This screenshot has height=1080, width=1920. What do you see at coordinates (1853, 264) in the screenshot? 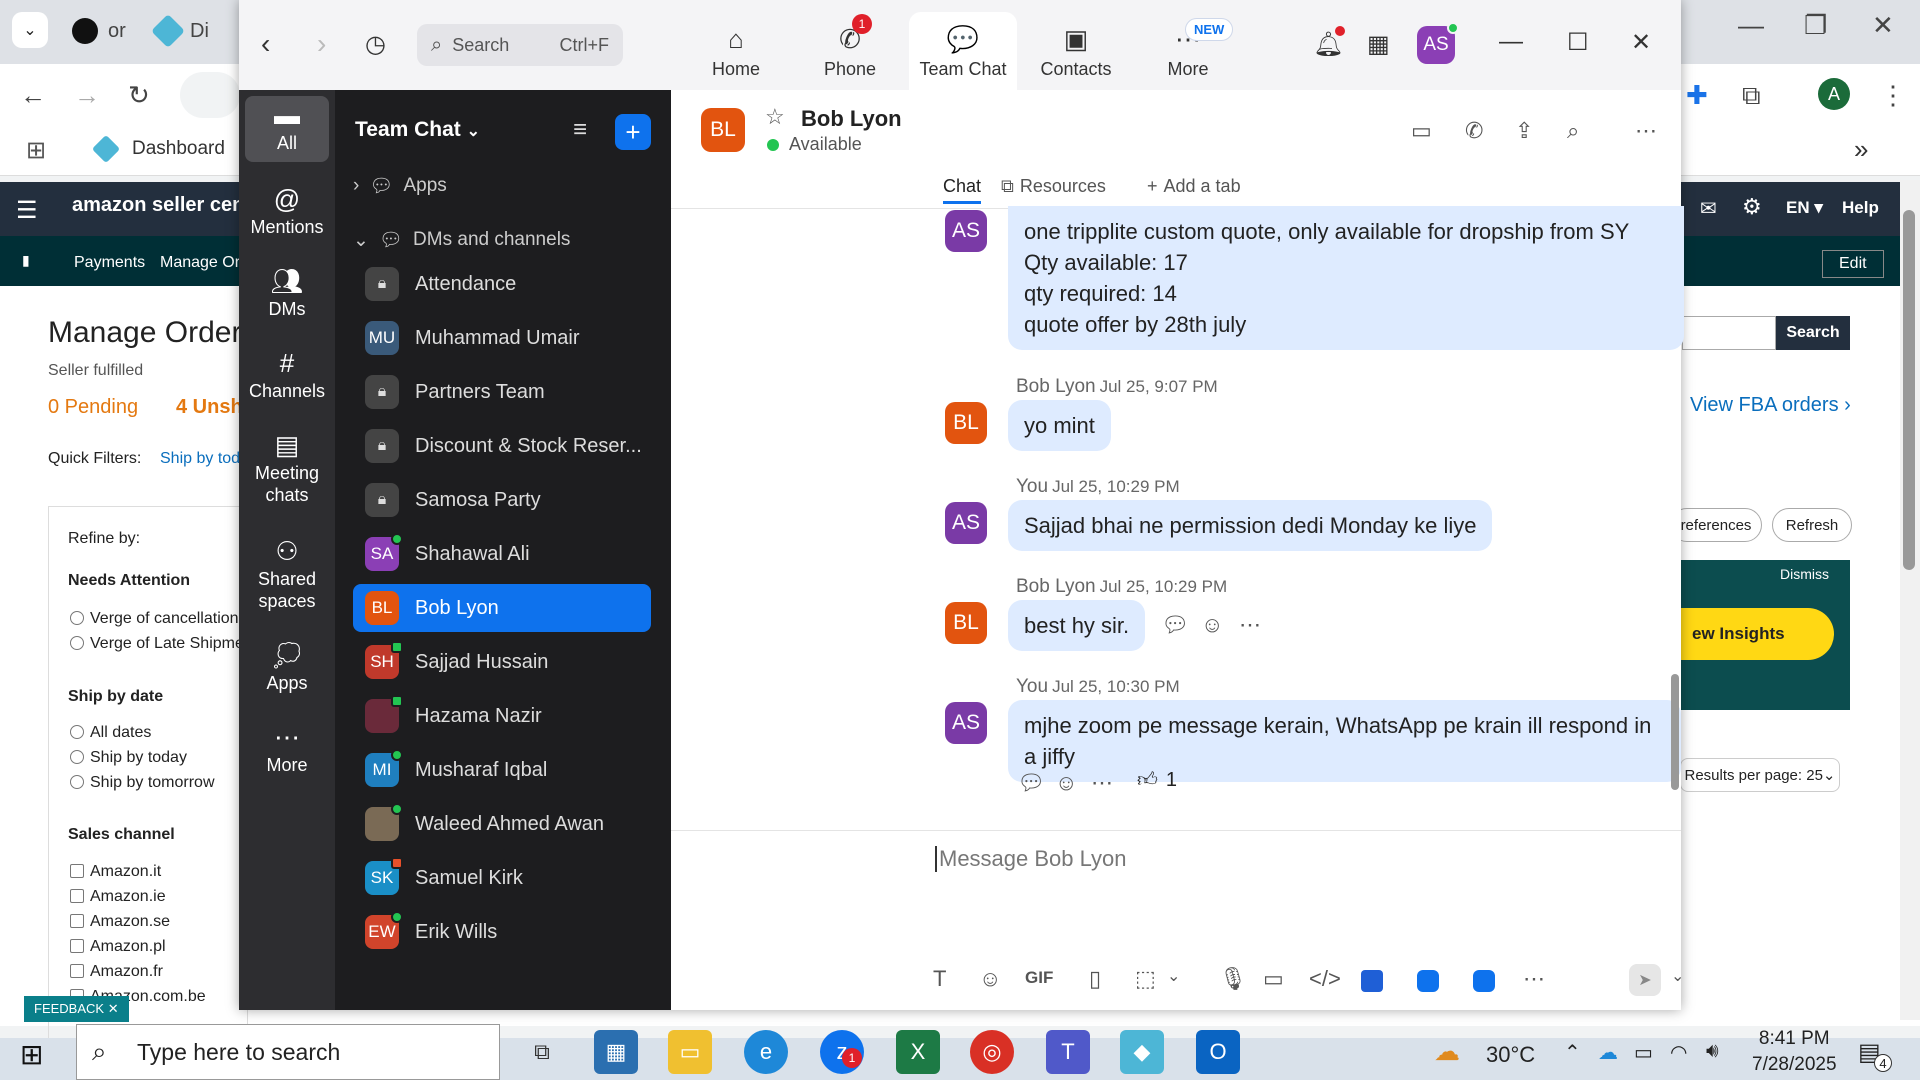
I see `edit-button: Edit` at bounding box center [1853, 264].